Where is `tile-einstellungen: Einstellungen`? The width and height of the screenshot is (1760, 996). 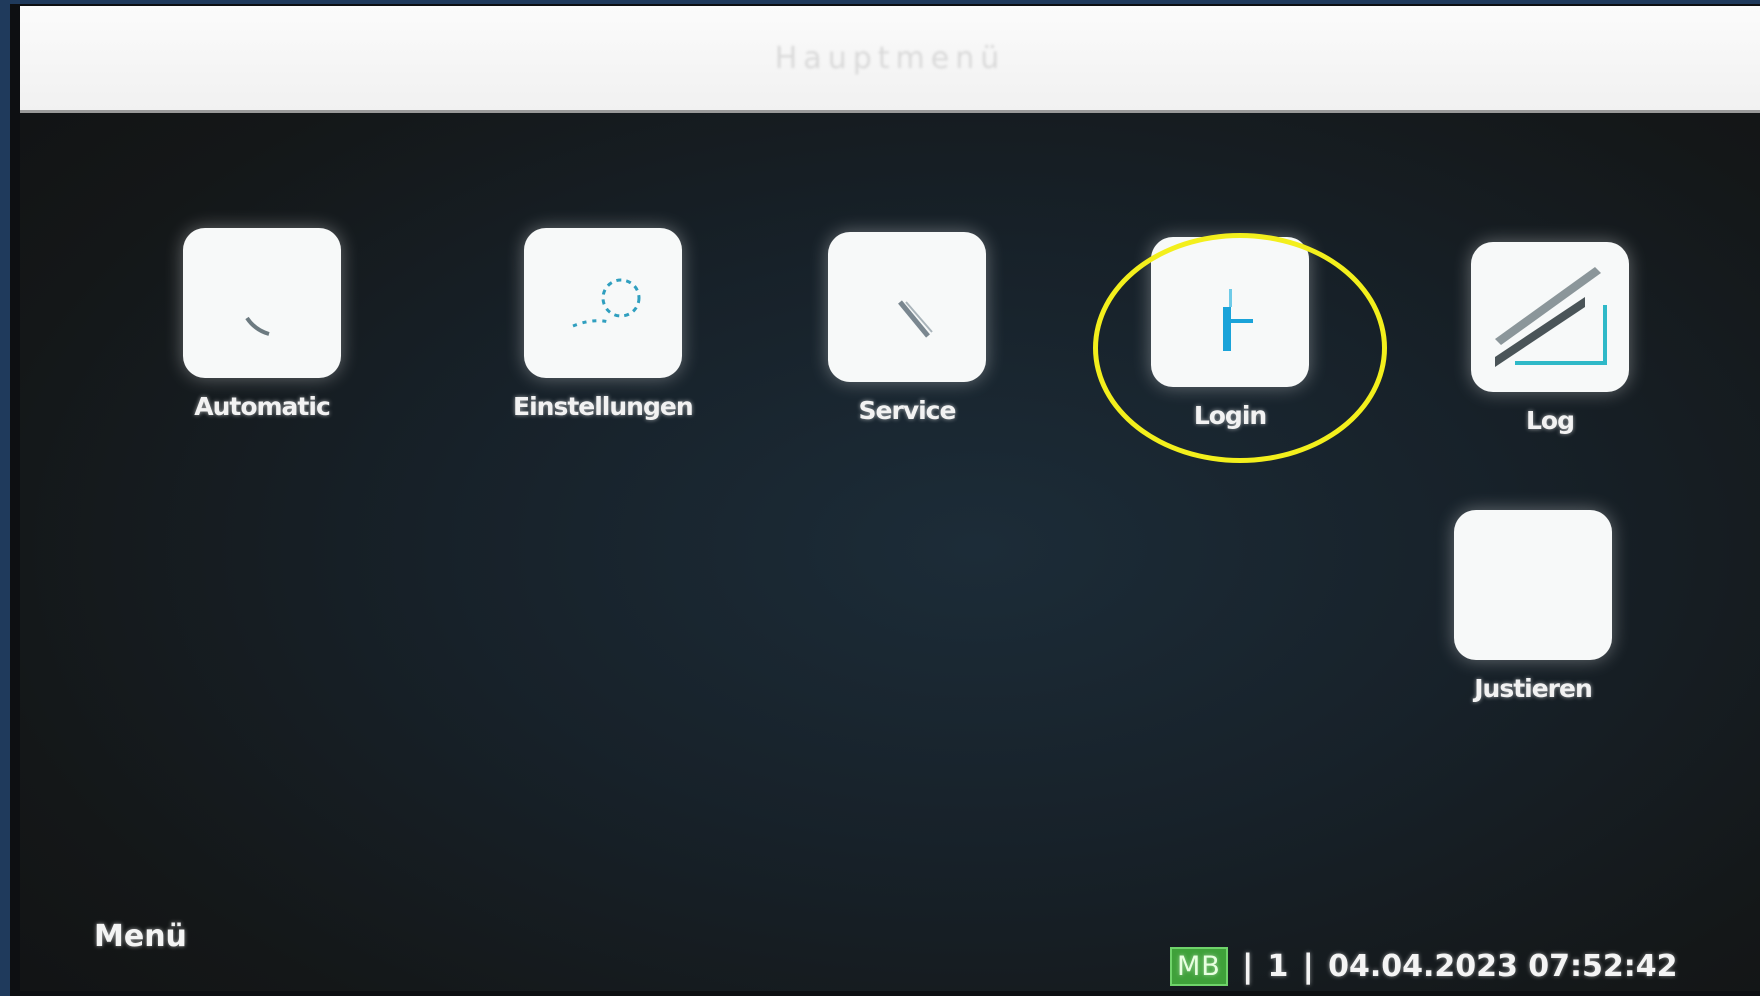
tile-einstellungen: Einstellungen is located at coordinates (603, 324).